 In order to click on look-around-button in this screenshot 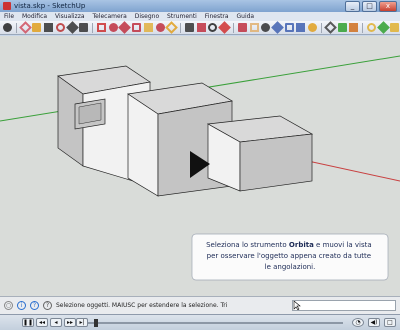, I will do `click(342, 27)`.